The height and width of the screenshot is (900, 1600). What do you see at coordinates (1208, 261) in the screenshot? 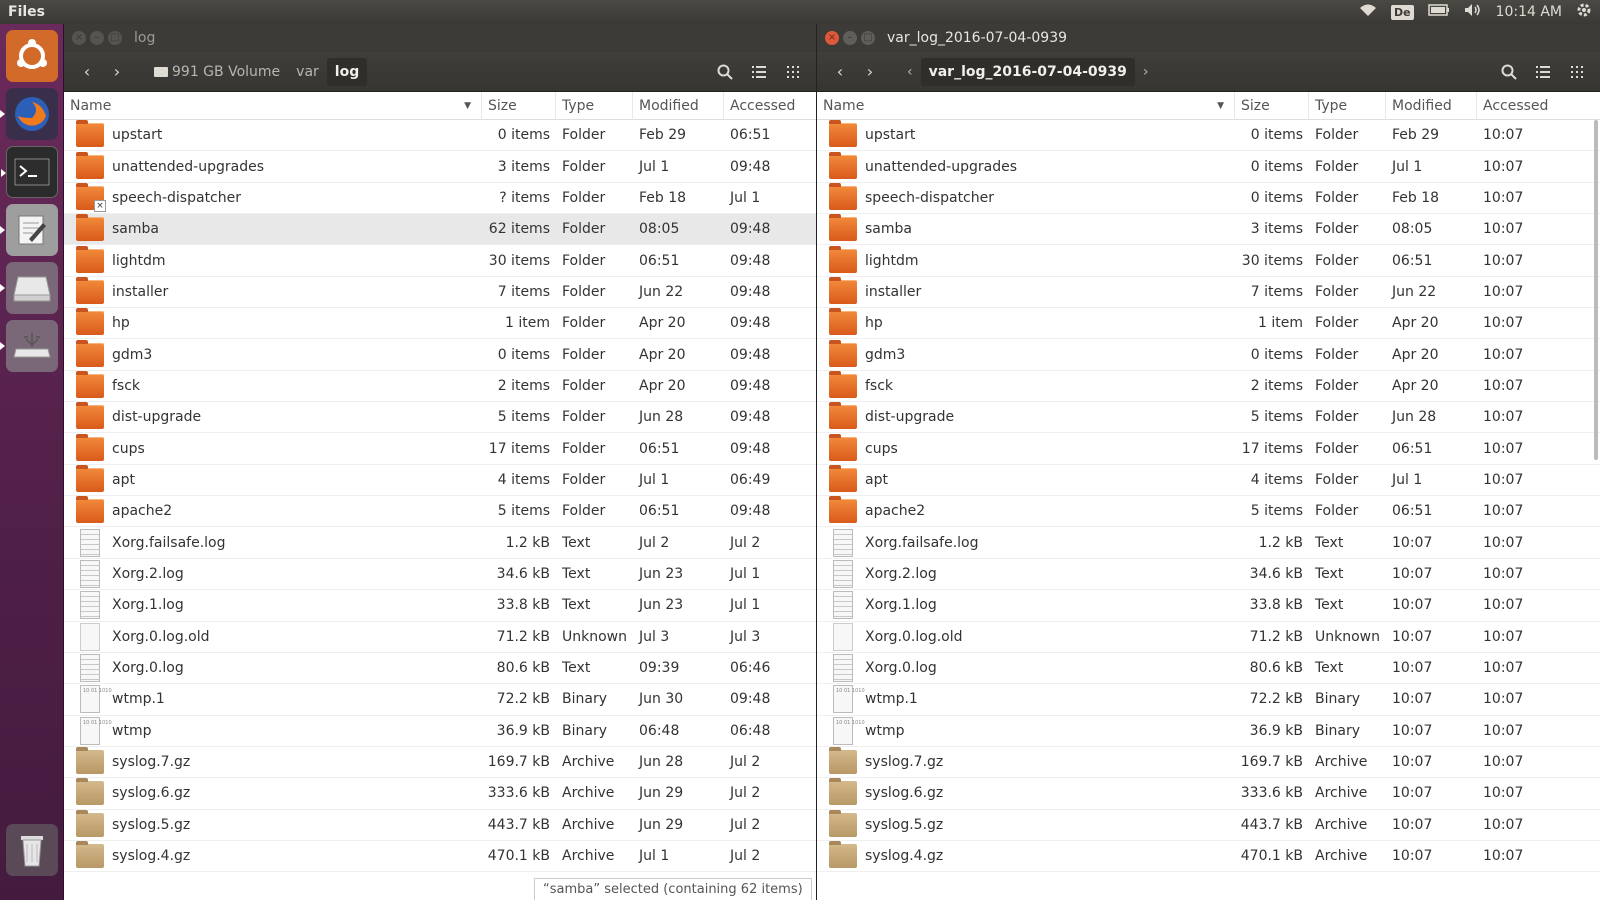
I see `table-row: lightdm 30 items Folder 06:51 10:07` at bounding box center [1208, 261].